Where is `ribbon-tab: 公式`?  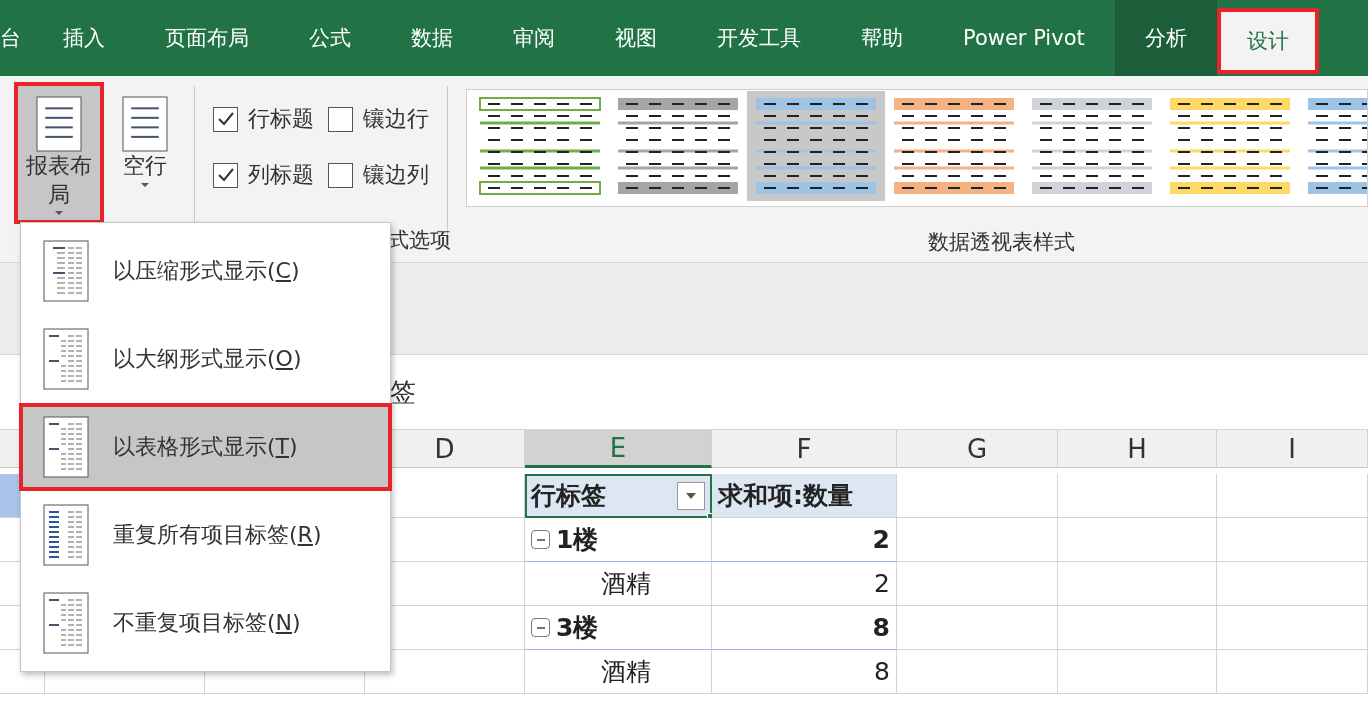 ribbon-tab: 公式 is located at coordinates (330, 38).